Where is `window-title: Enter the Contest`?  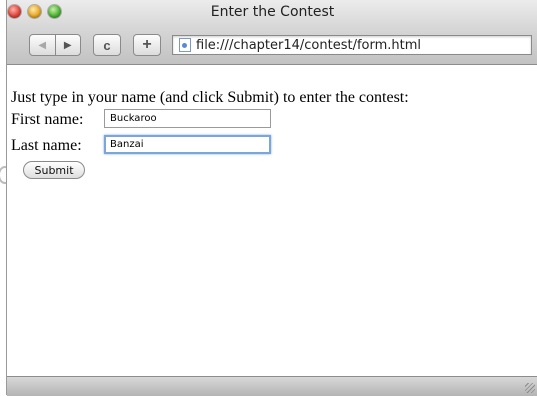 window-title: Enter the Contest is located at coordinates (272, 12).